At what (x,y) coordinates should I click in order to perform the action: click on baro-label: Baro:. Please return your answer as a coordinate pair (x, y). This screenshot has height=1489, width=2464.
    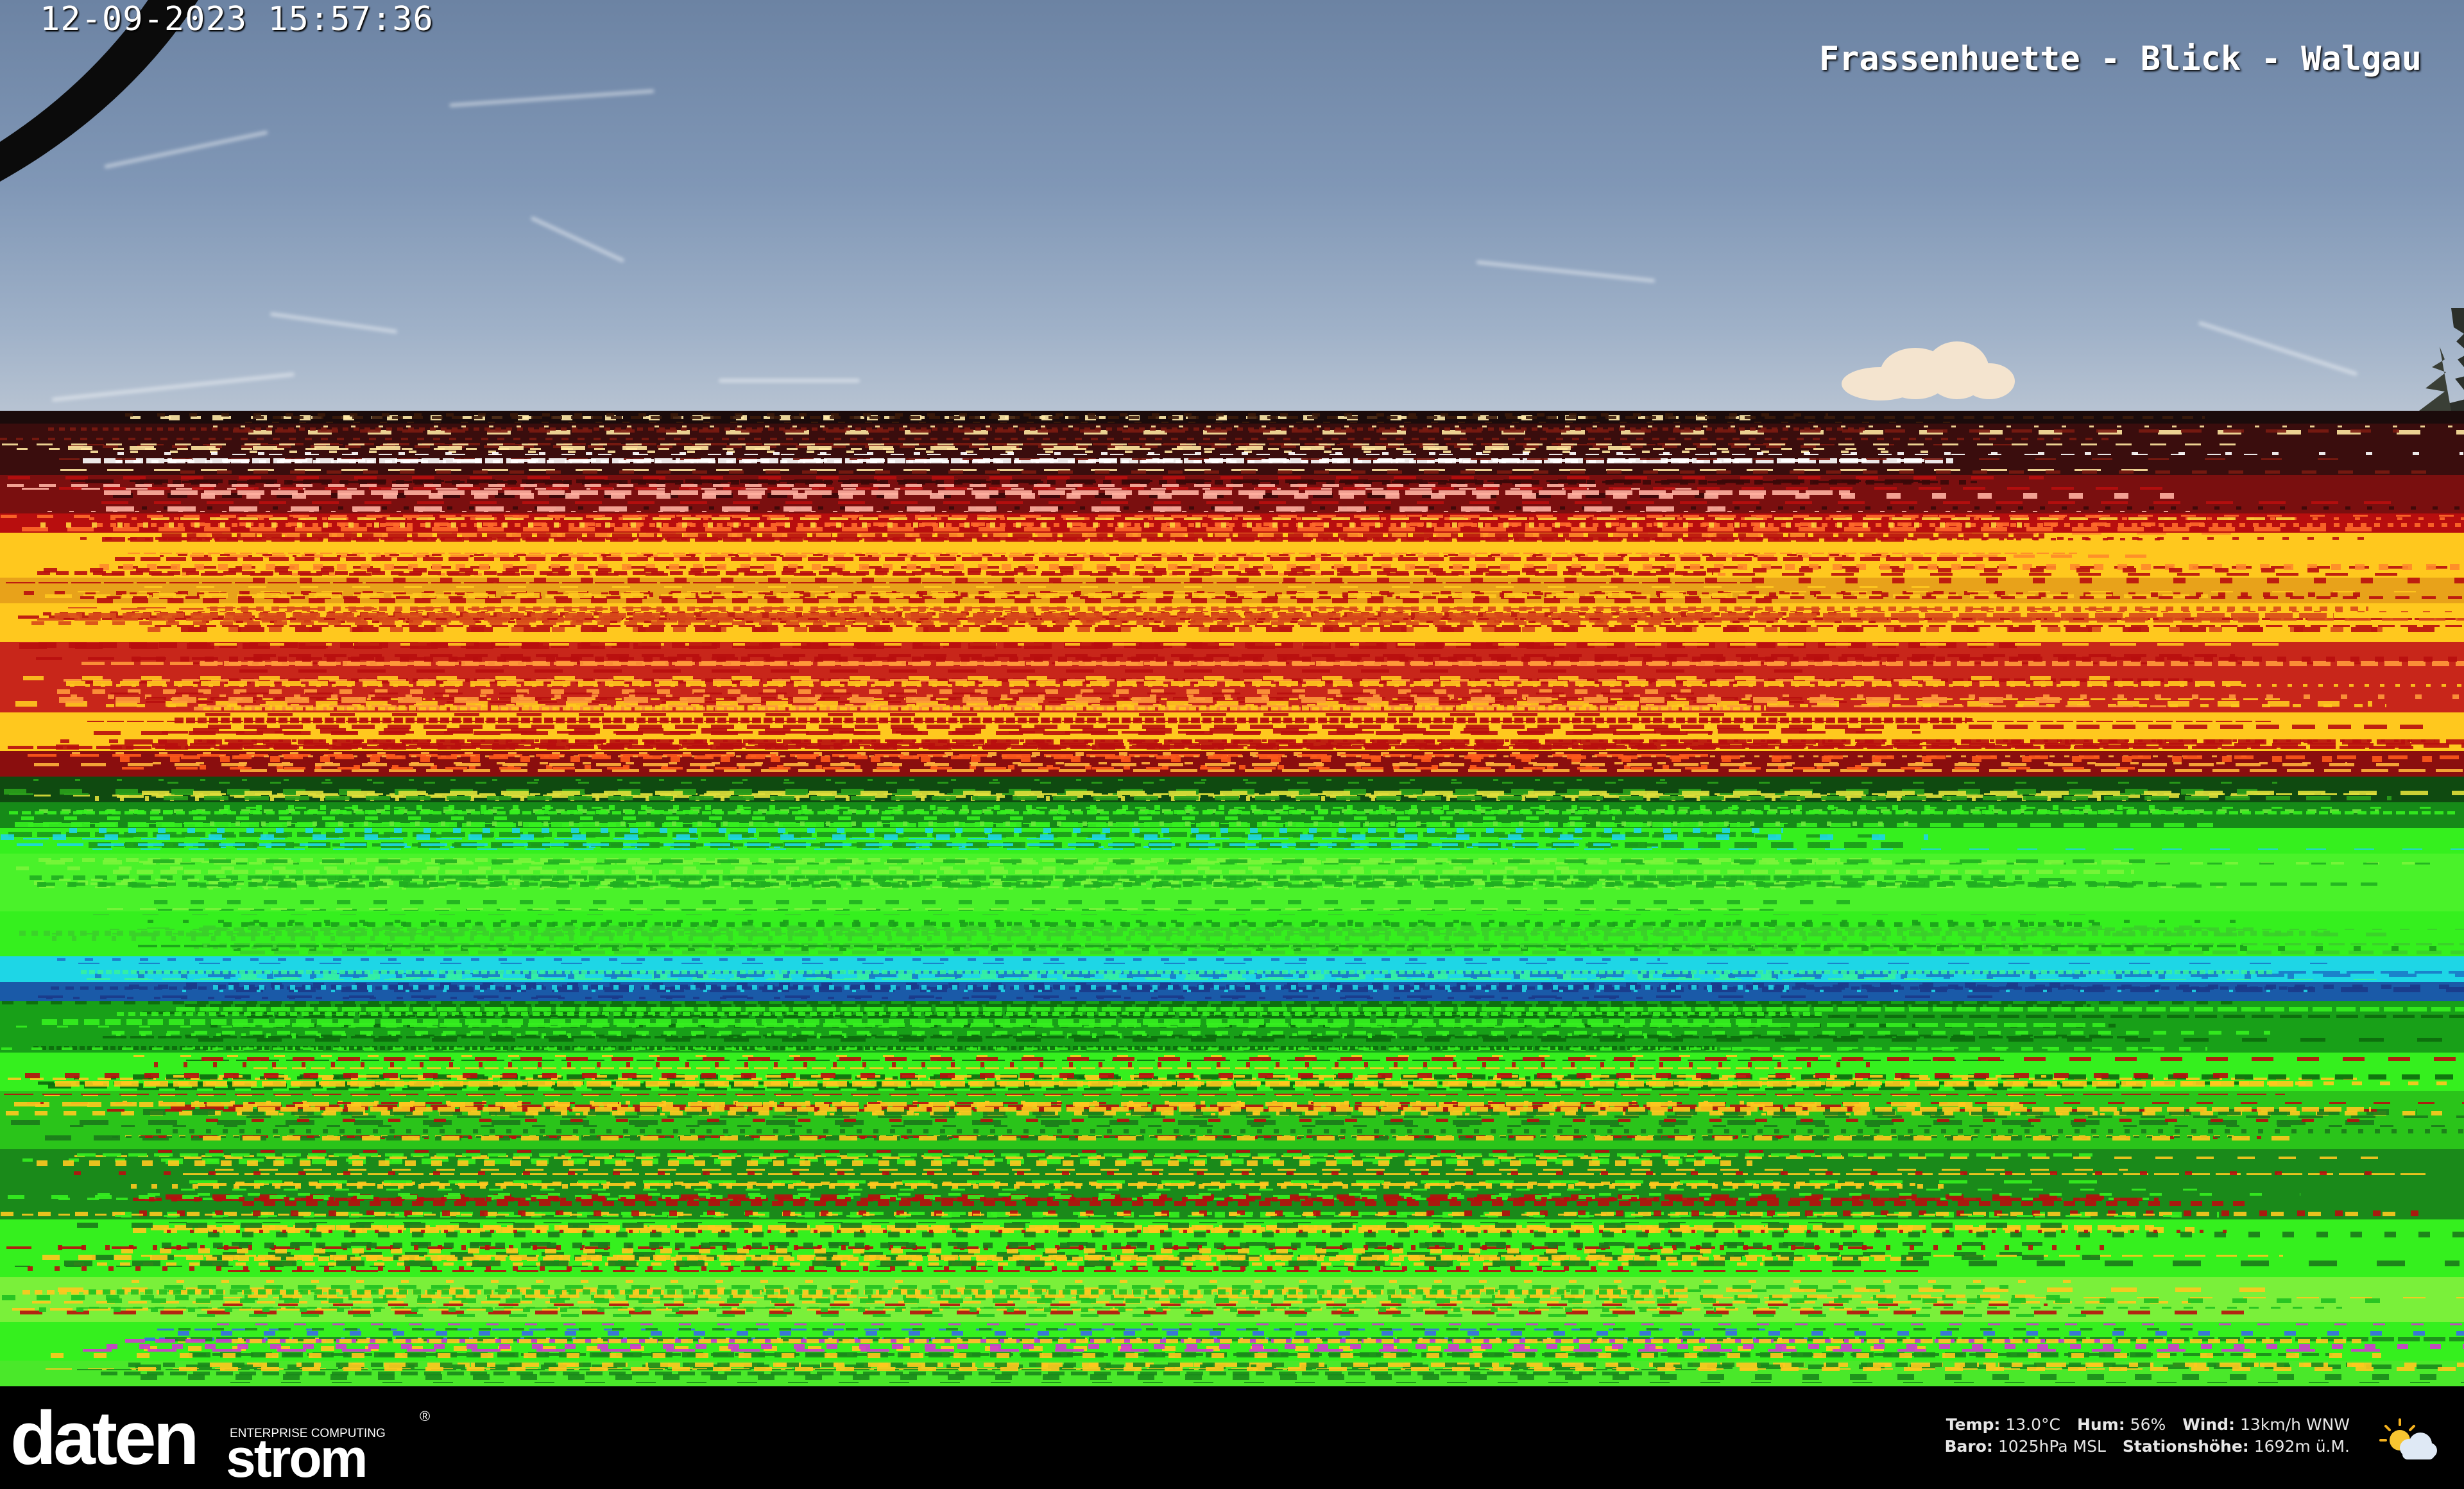
    Looking at the image, I should click on (1969, 1446).